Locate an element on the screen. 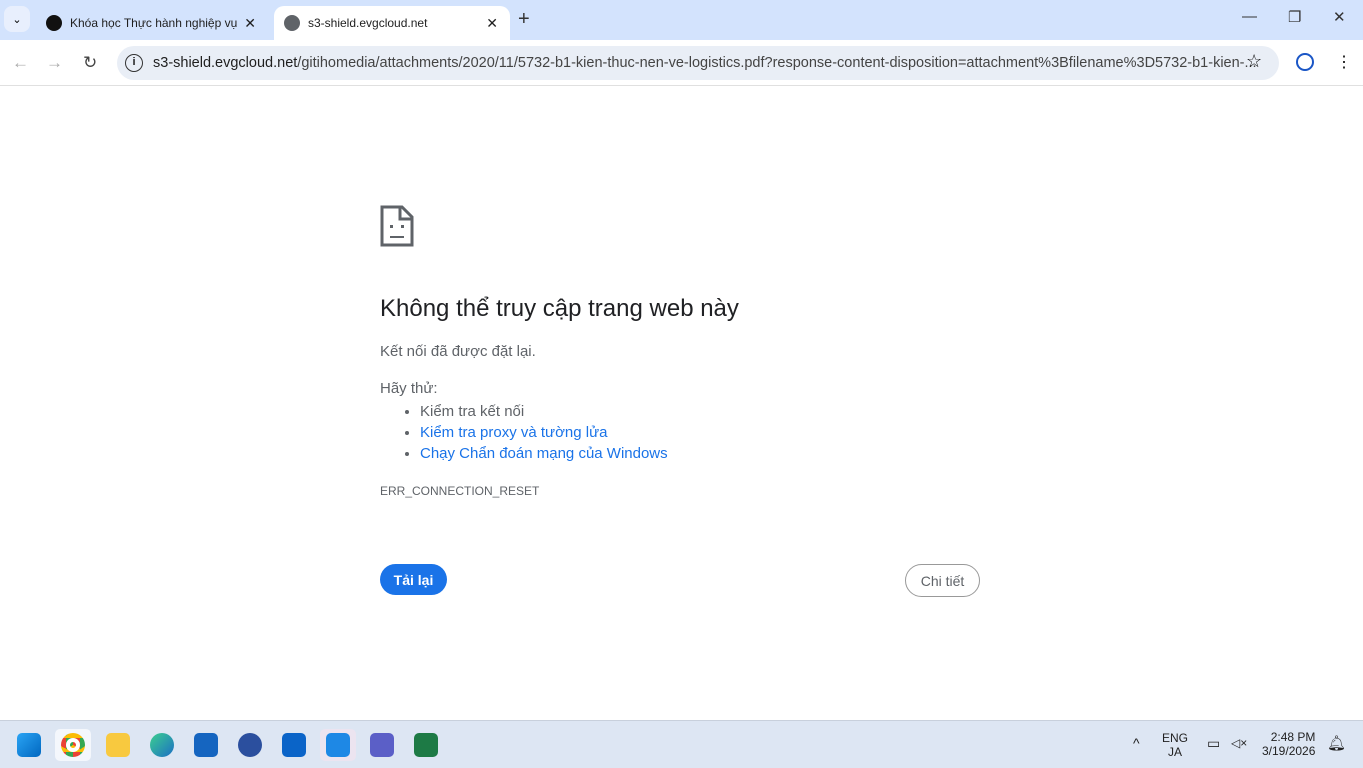  error-code: ERR_CONNECTION_RESET is located at coordinates (460, 491).